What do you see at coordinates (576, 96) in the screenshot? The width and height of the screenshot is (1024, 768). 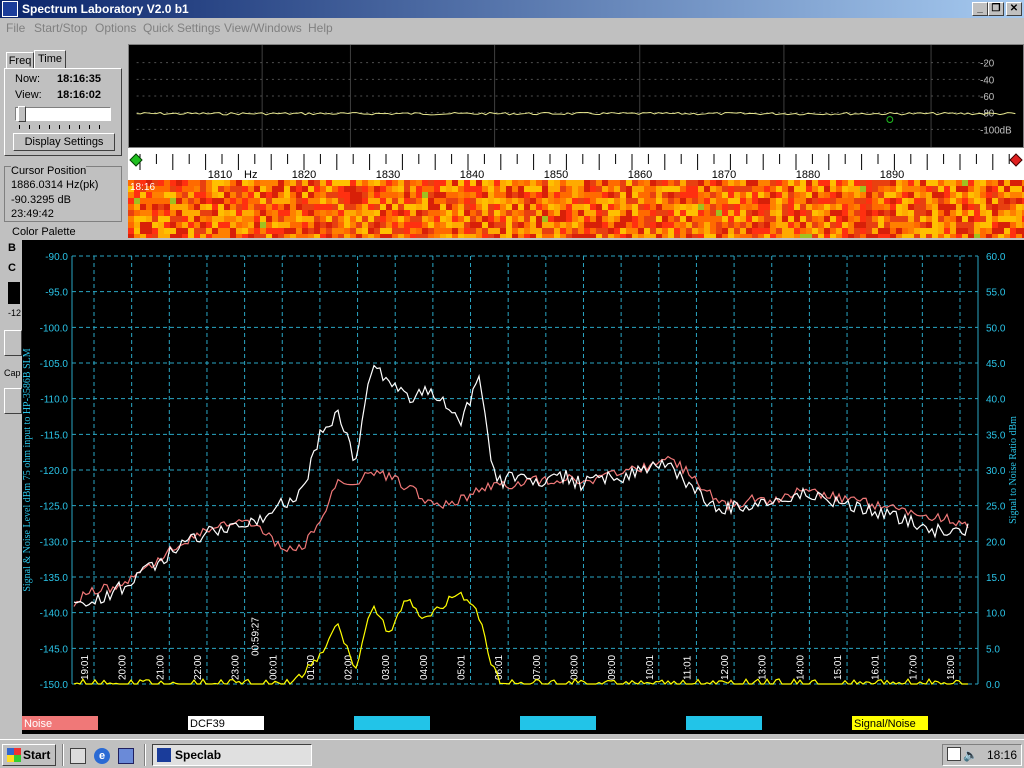 I see `spectrum-graph: -20-40-60-80-100dB` at bounding box center [576, 96].